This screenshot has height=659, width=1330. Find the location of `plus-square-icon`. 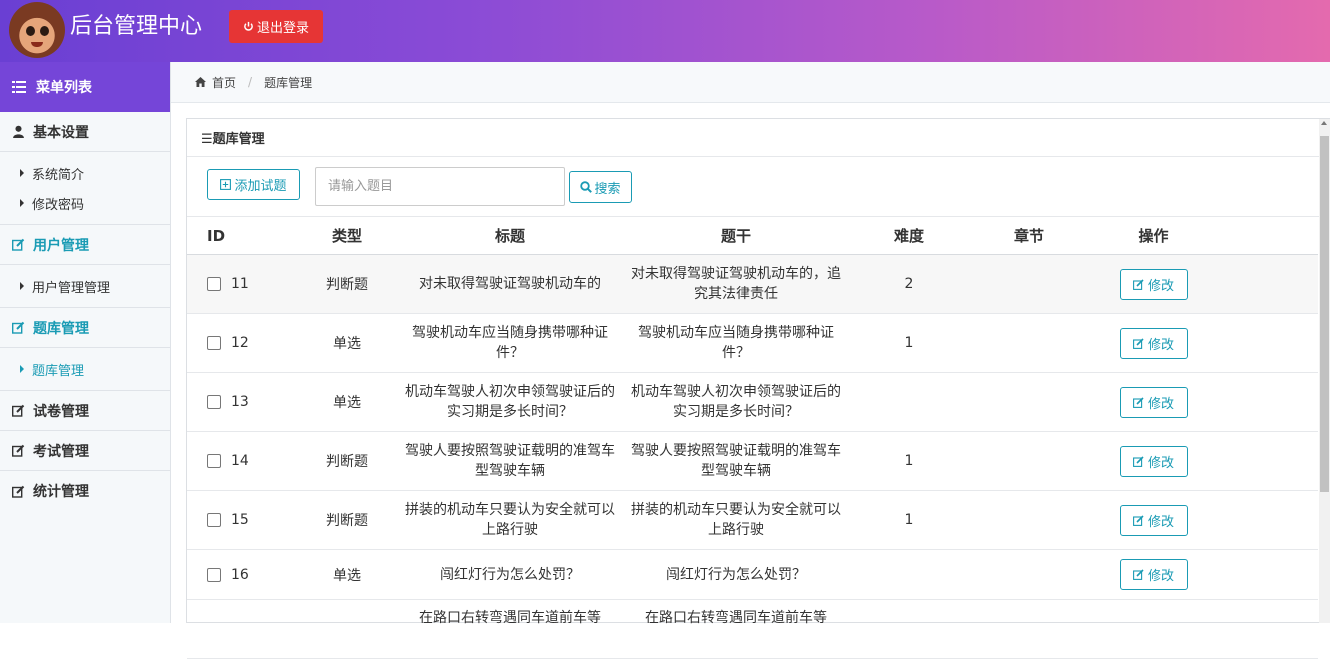

plus-square-icon is located at coordinates (226, 184).